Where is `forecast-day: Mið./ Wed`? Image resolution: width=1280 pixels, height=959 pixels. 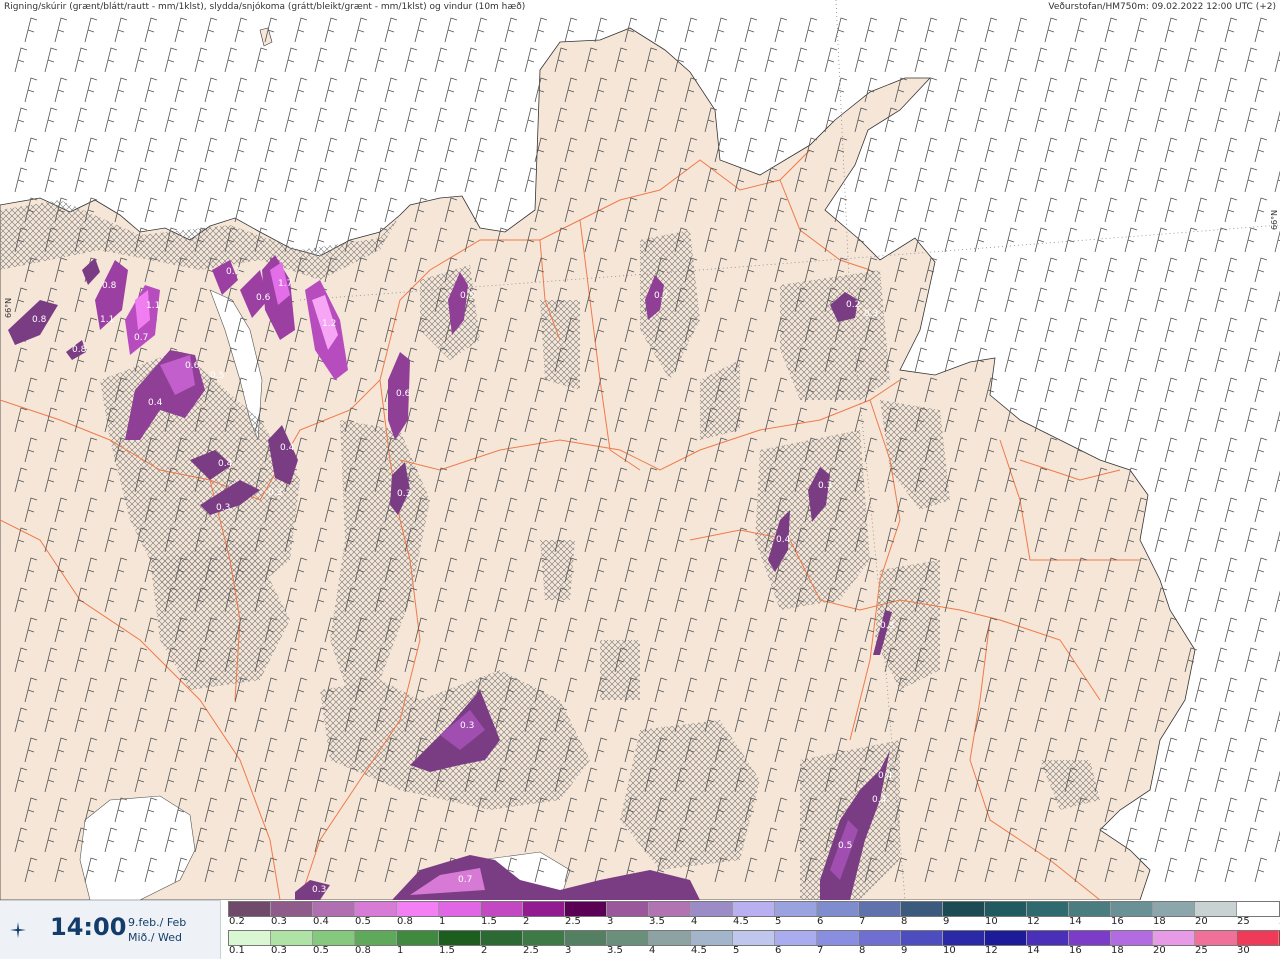
forecast-day: Mið./ Wed is located at coordinates (155, 937).